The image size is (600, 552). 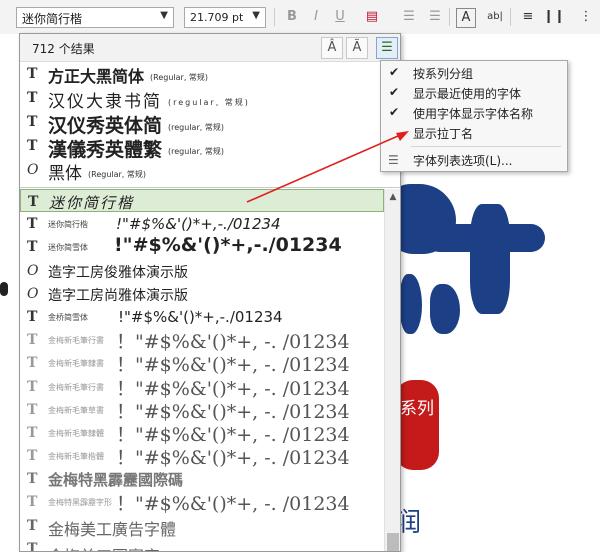 What do you see at coordinates (202, 478) in the screenshot?
I see `font-list-item: T 金梅特黑霹靂國際碼` at bounding box center [202, 478].